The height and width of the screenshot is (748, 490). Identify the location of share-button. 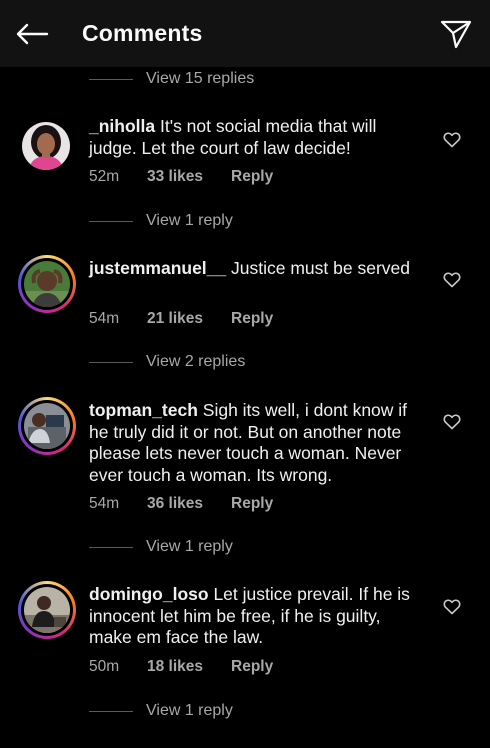
(456, 34).